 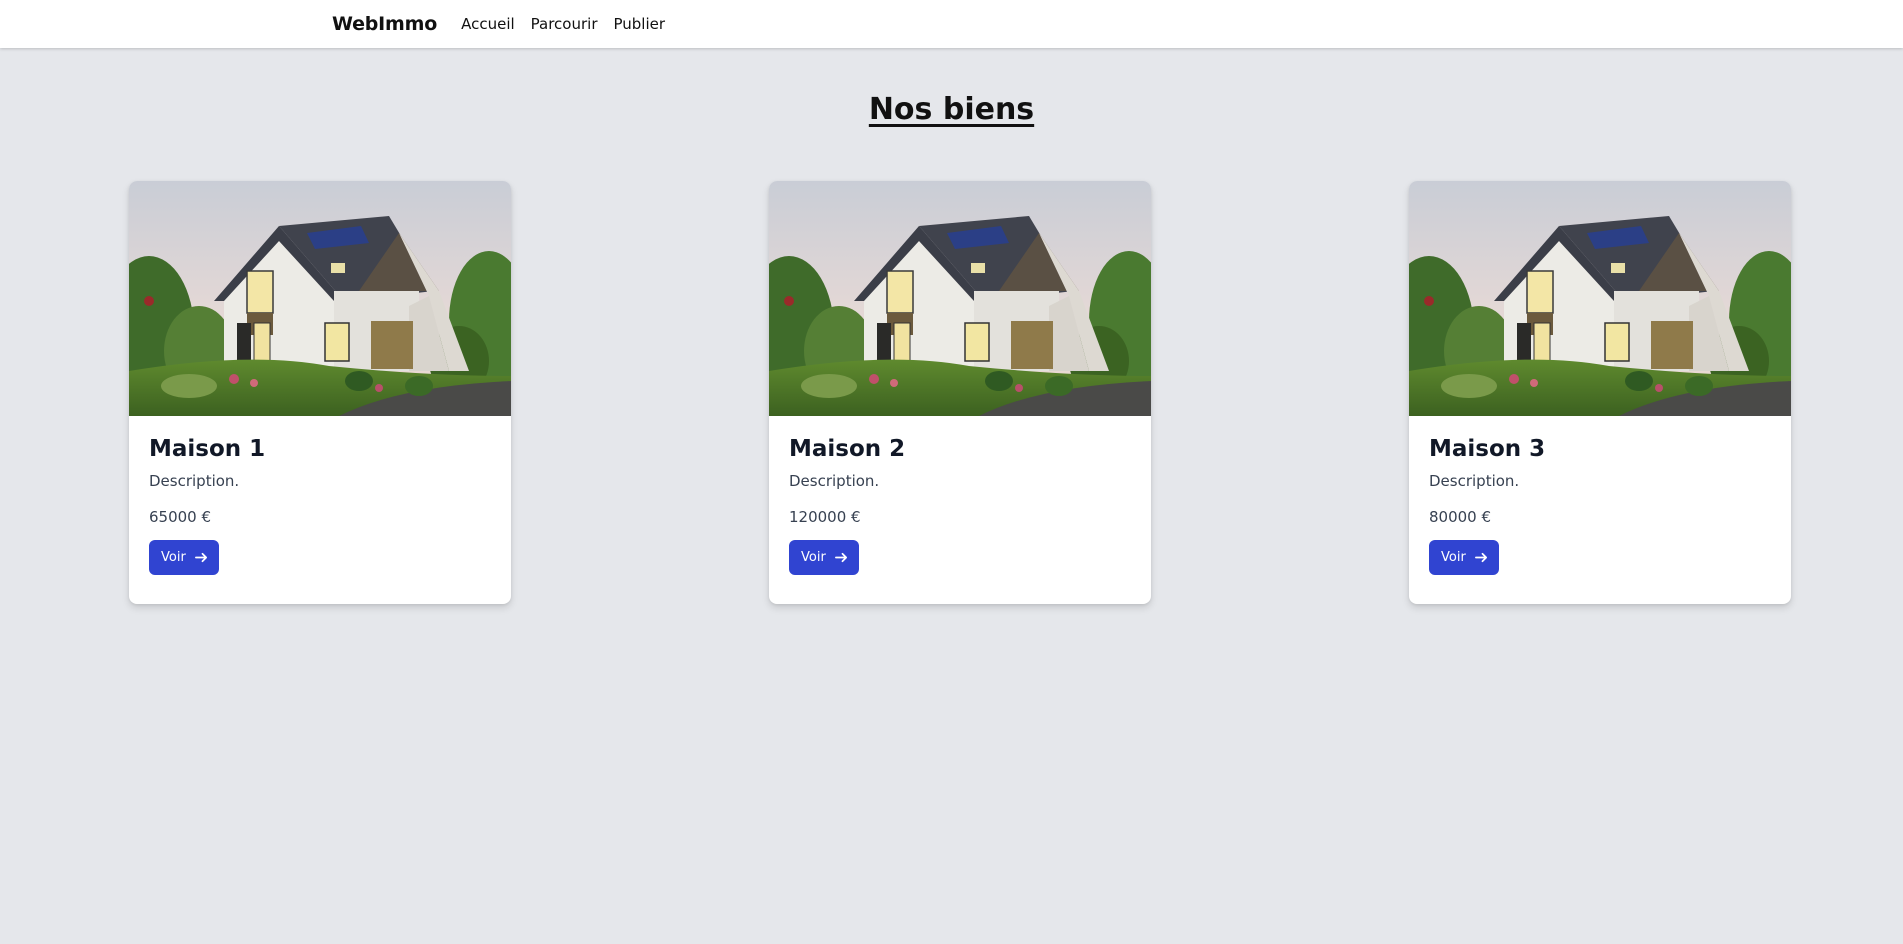 What do you see at coordinates (564, 24) in the screenshot?
I see `nav-link-parcourir: Parcourir` at bounding box center [564, 24].